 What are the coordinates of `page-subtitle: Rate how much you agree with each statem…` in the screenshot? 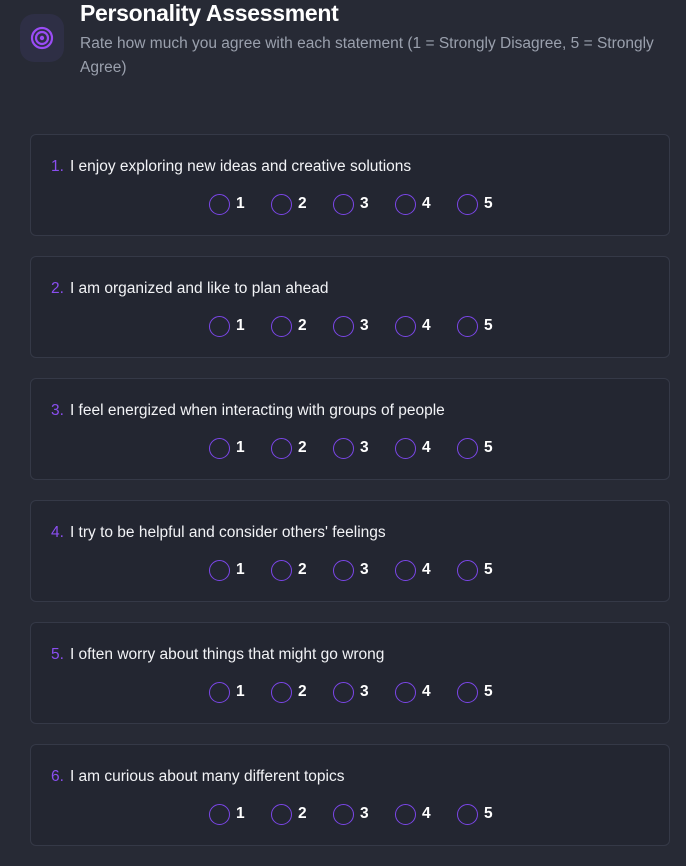 It's located at (367, 55).